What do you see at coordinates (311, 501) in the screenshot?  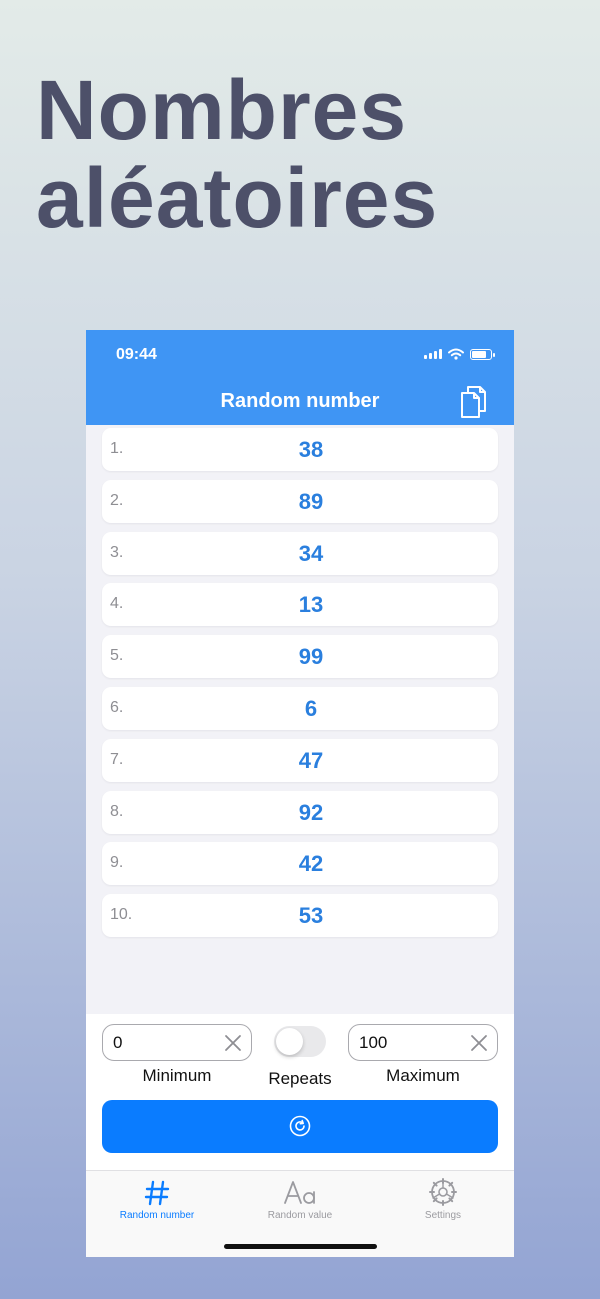 I see `result-value: 89` at bounding box center [311, 501].